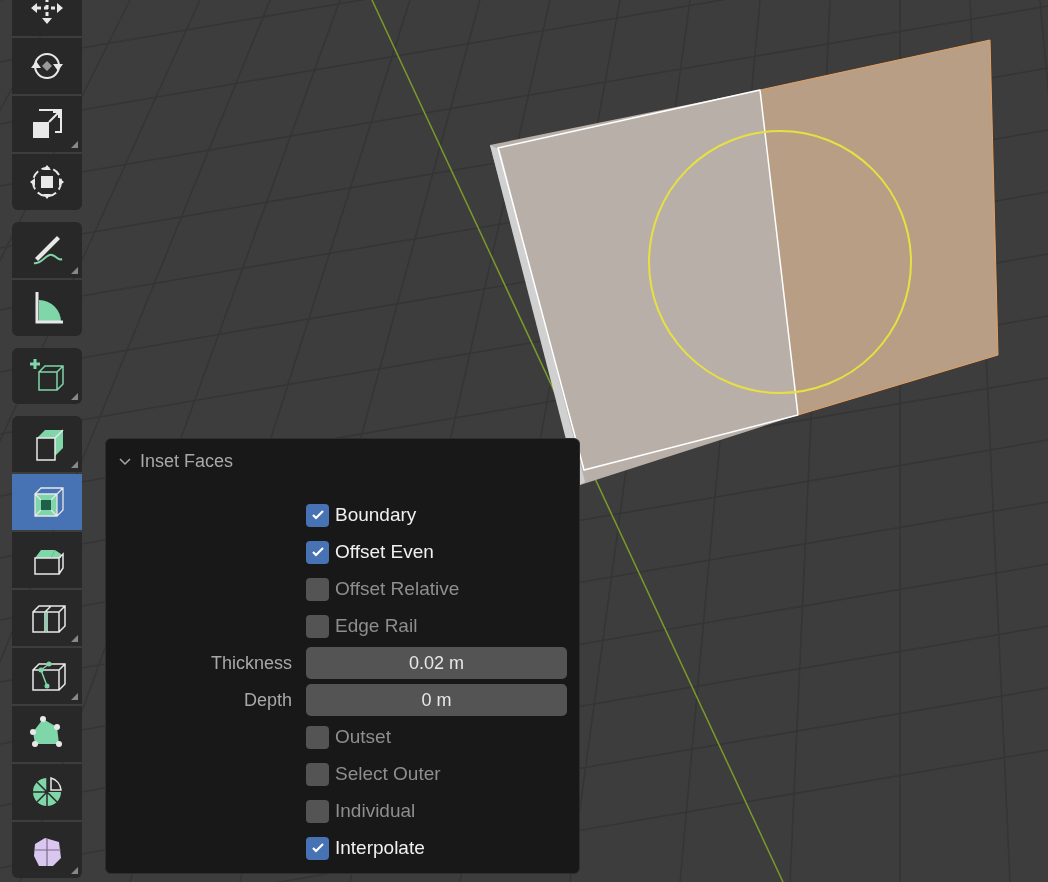 The image size is (1048, 882). I want to click on panel-header: Inset Faces, so click(176, 461).